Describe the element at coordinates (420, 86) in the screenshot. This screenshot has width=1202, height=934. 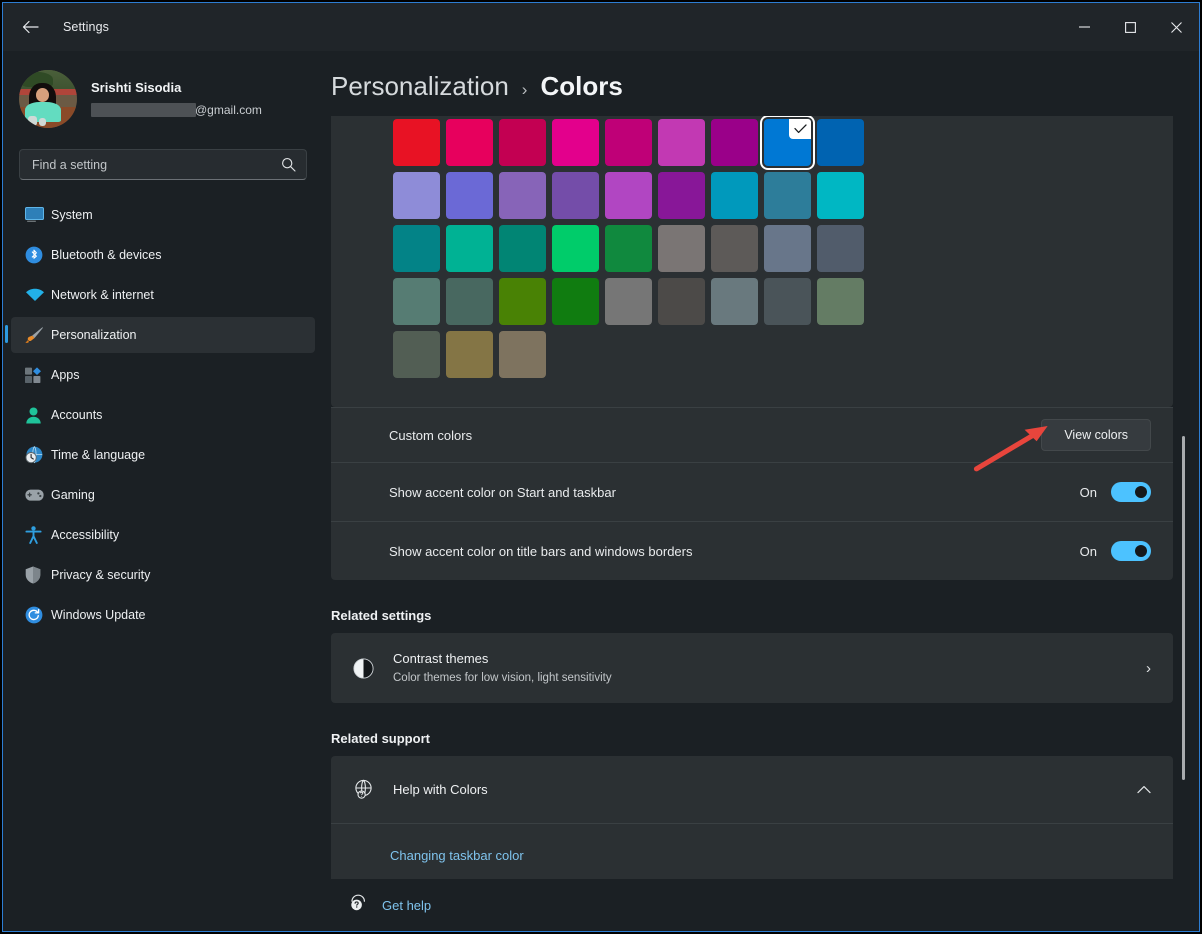
I see `breadcrumb-parent: Personalization` at that location.